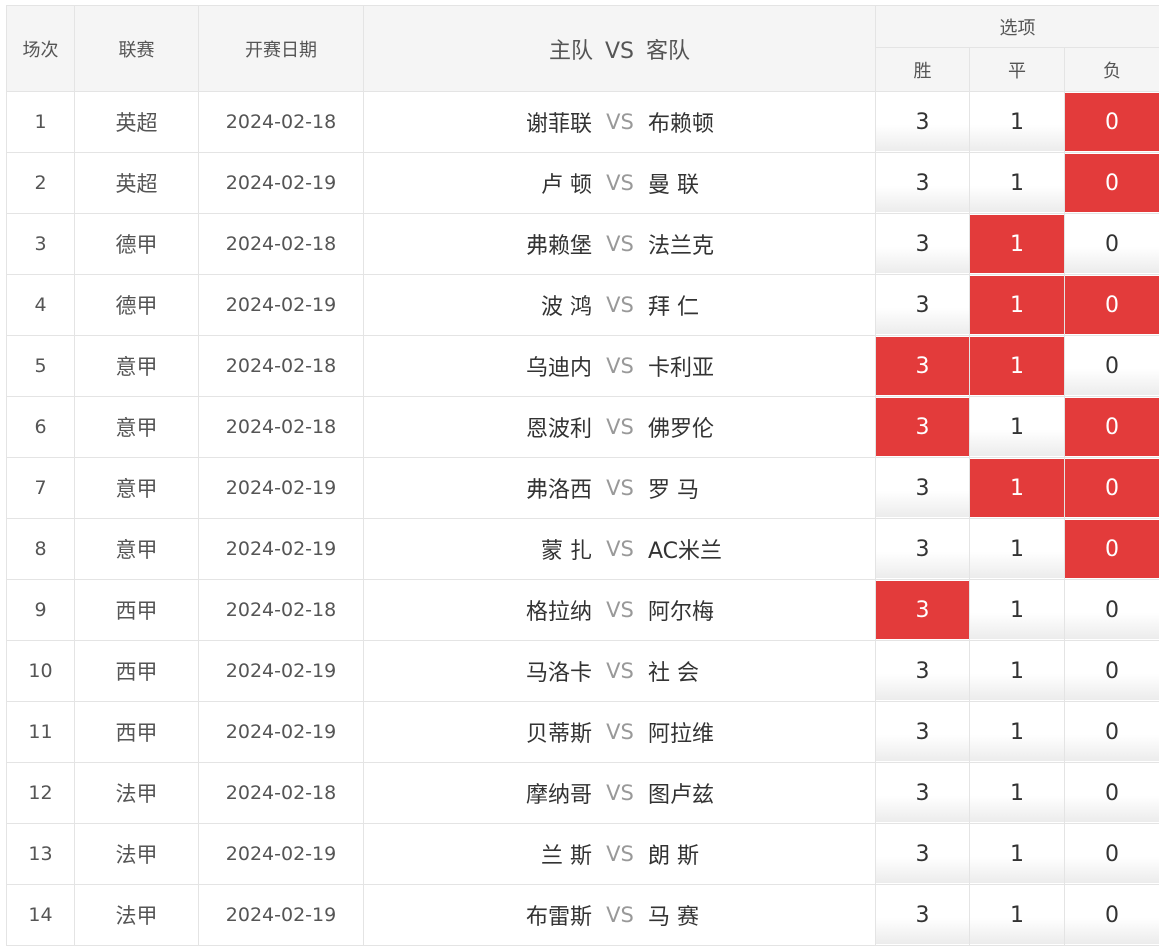 Image resolution: width=1165 pixels, height=951 pixels. I want to click on home-team: 恩波利, so click(558, 429).